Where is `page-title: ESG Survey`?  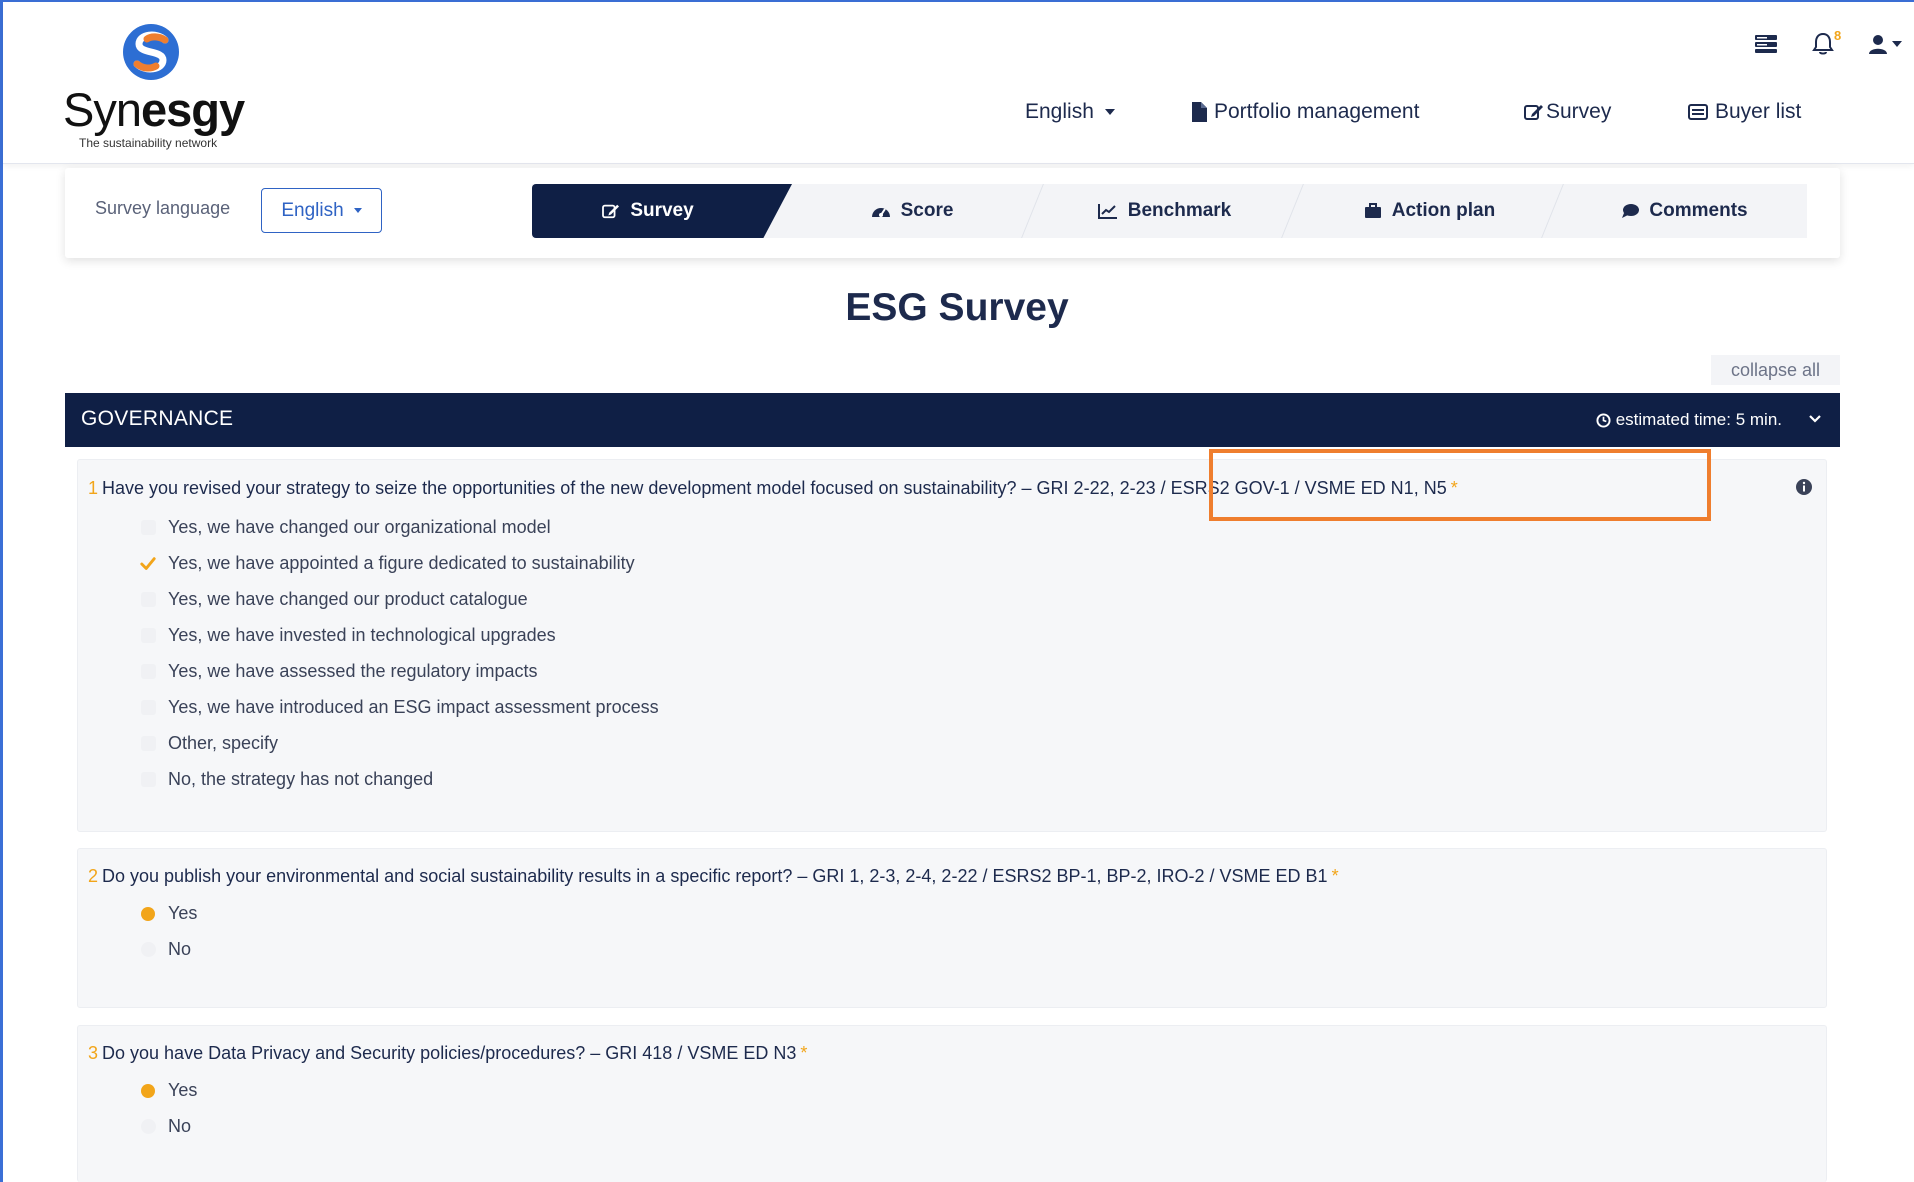 page-title: ESG Survey is located at coordinates (957, 307).